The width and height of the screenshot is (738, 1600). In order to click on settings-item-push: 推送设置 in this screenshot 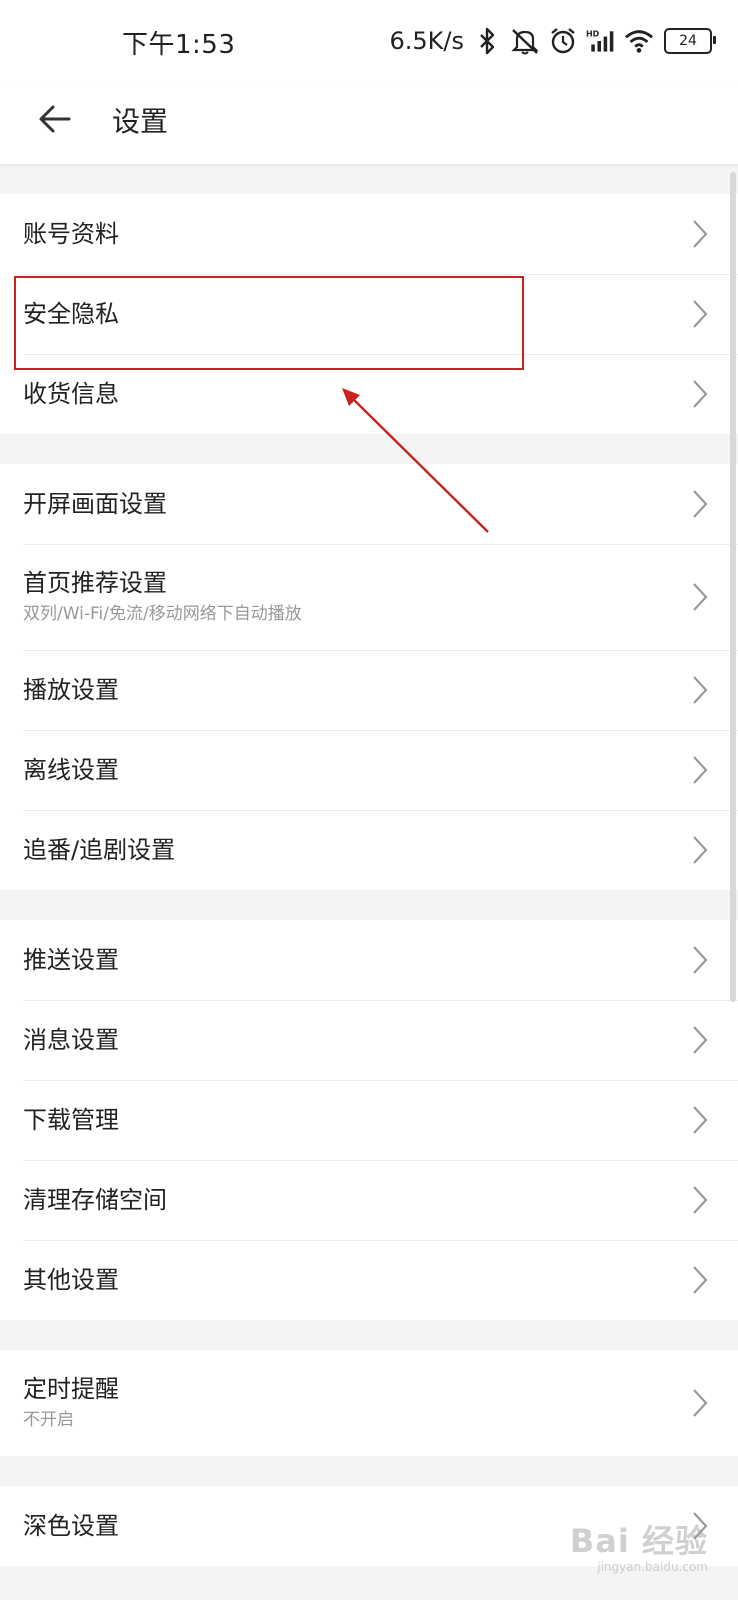, I will do `click(369, 960)`.